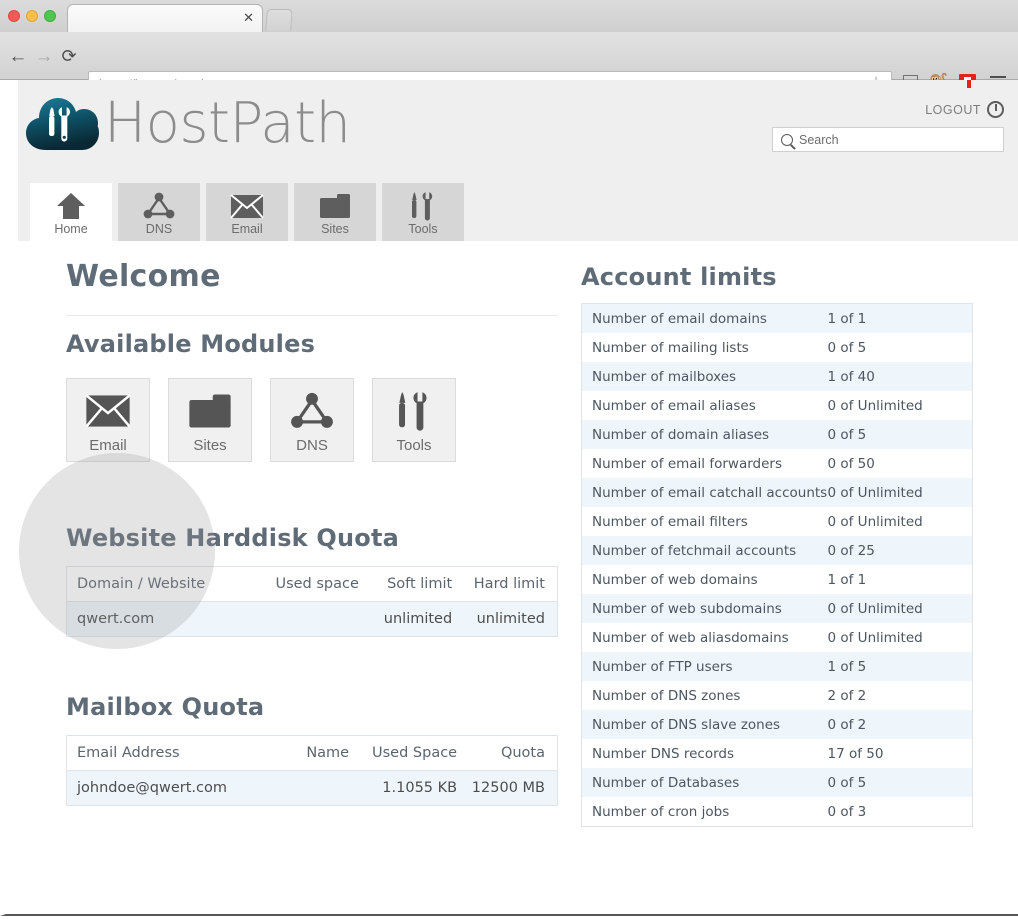 This screenshot has width=1018, height=919. I want to click on tab-home: Home, so click(71, 212).